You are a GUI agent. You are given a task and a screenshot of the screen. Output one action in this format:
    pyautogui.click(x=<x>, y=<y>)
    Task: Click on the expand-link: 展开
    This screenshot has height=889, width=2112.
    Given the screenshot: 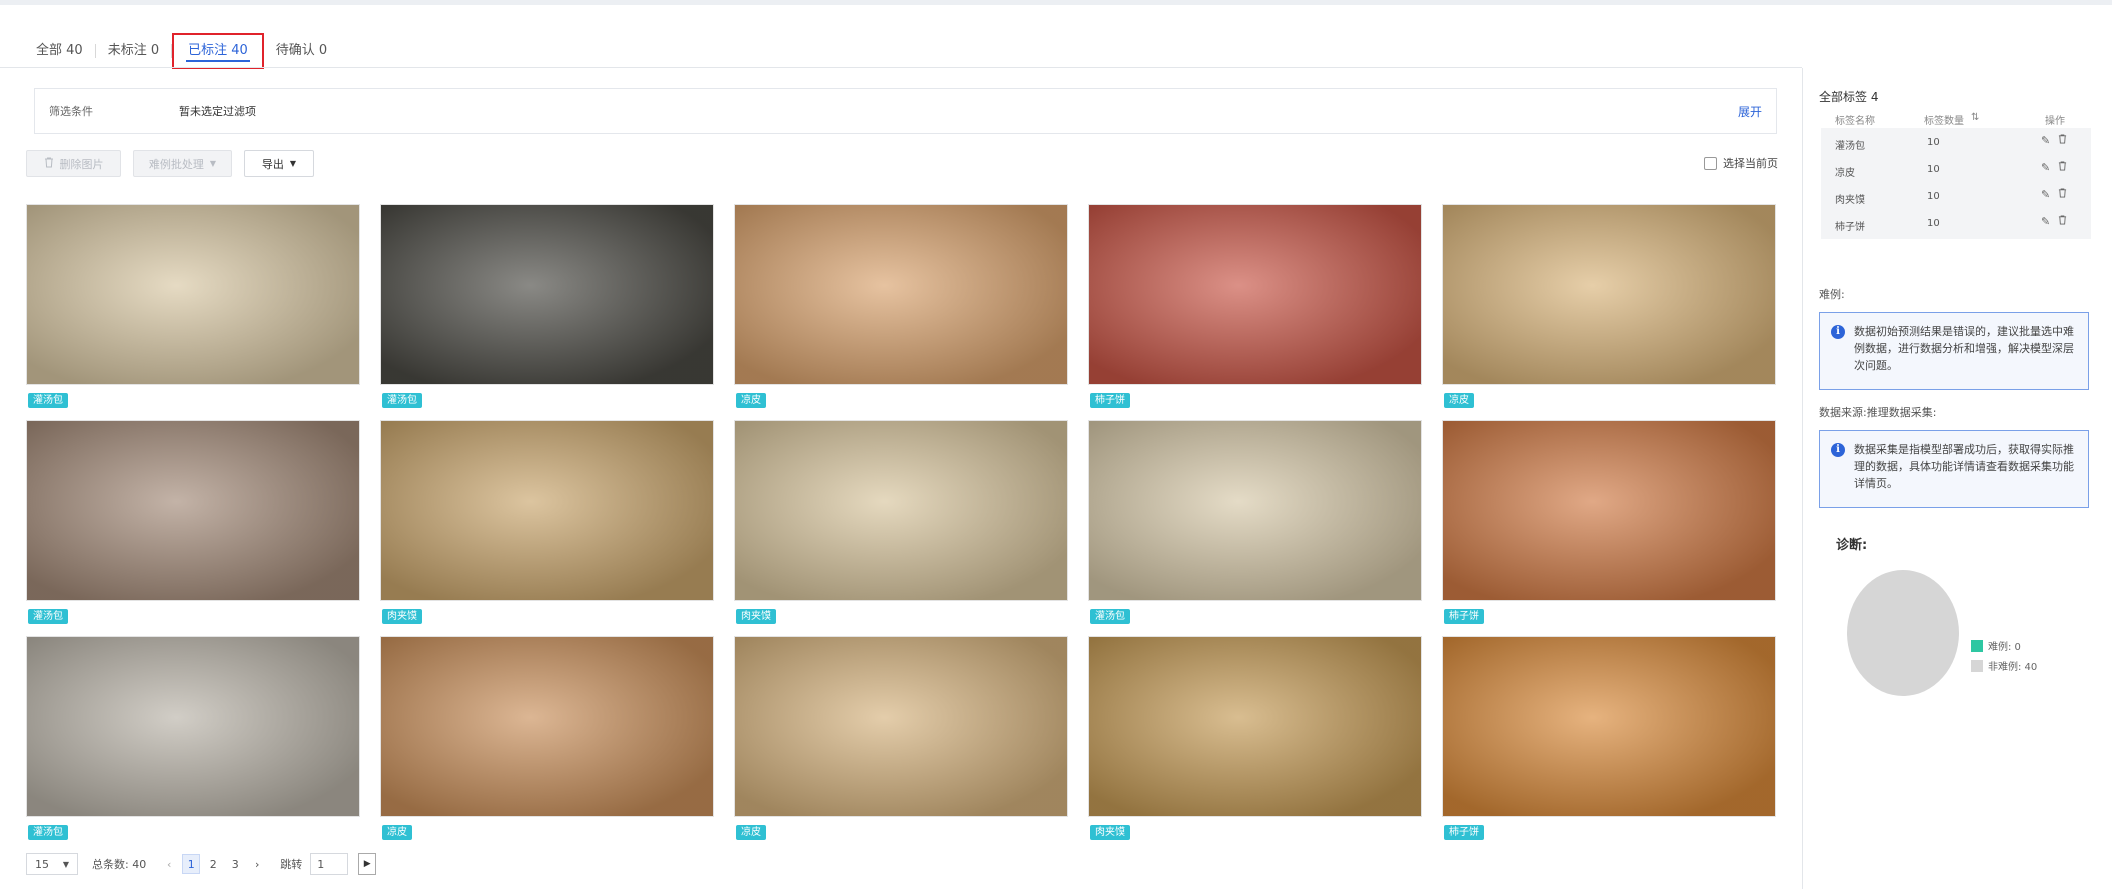 What is the action you would take?
    pyautogui.click(x=1750, y=111)
    